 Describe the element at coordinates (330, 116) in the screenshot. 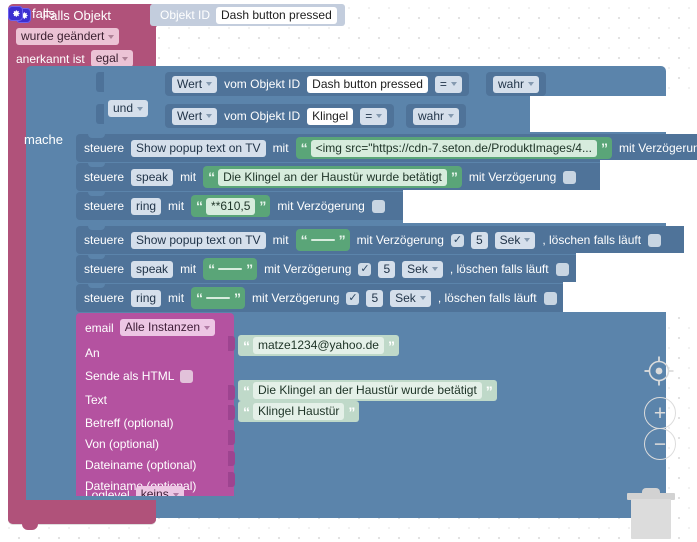

I see `condition-2-object-id: Klingel` at that location.